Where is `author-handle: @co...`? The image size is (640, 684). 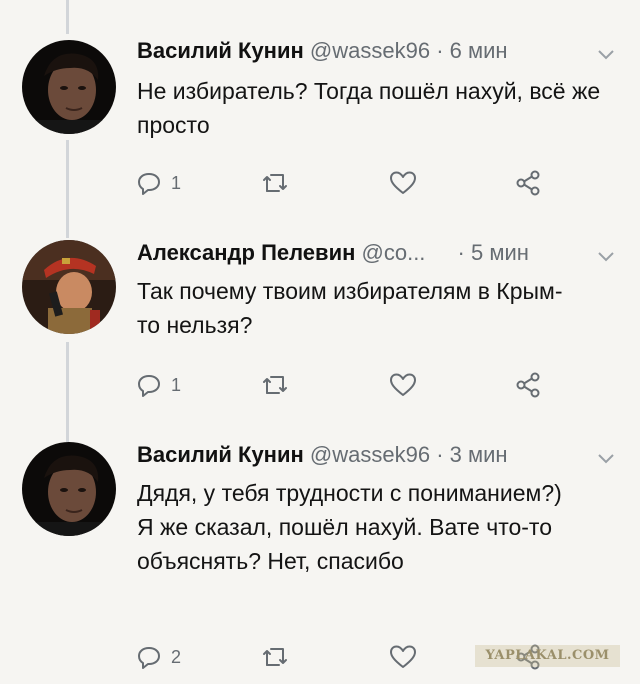
author-handle: @co... is located at coordinates (394, 252).